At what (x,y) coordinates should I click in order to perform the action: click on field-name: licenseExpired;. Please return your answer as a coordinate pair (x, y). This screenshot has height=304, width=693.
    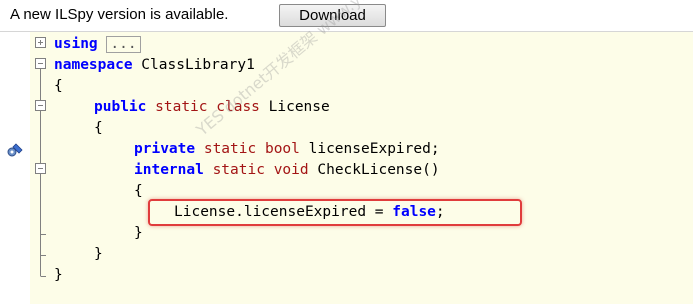
    Looking at the image, I should click on (369, 149).